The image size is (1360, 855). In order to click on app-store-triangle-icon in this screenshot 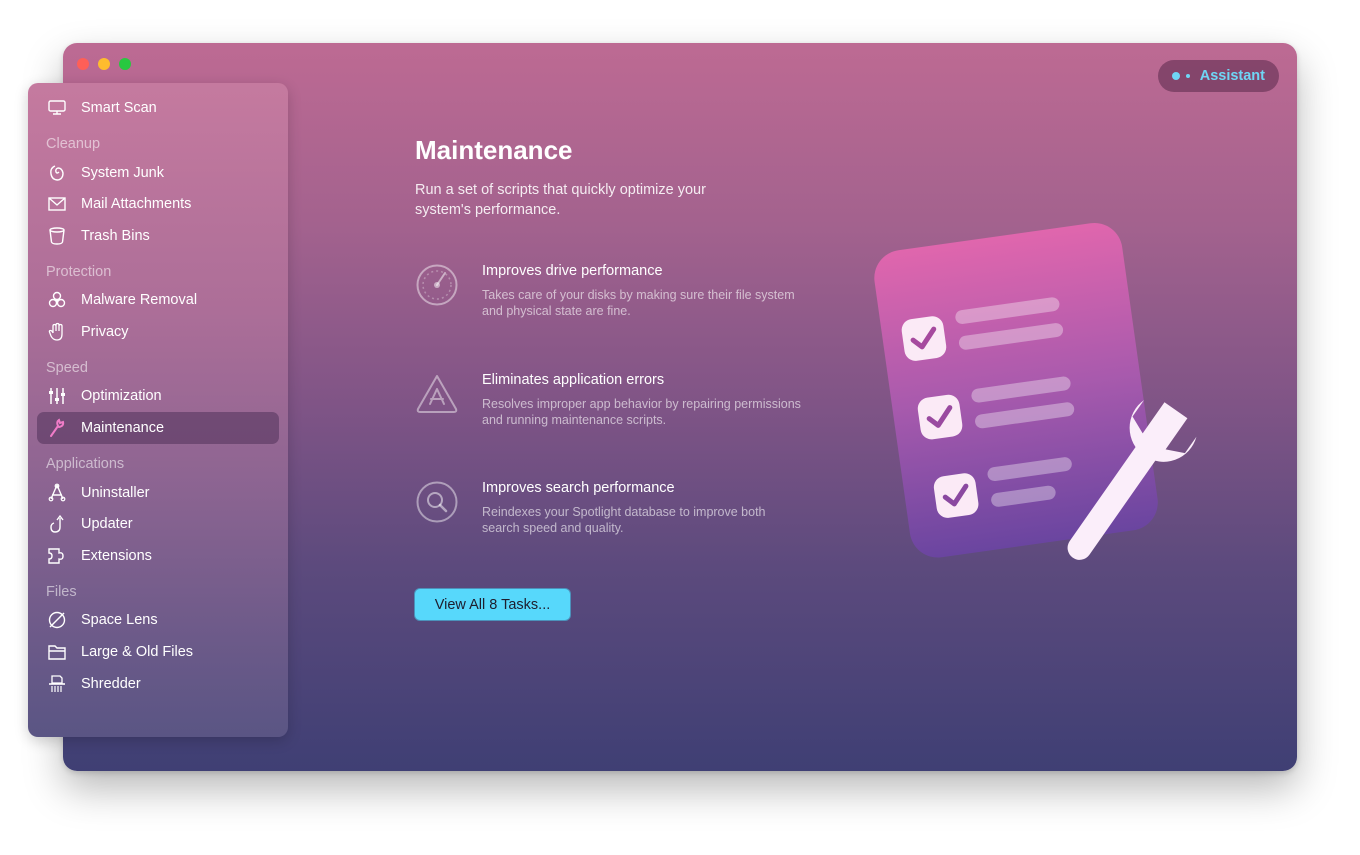, I will do `click(437, 394)`.